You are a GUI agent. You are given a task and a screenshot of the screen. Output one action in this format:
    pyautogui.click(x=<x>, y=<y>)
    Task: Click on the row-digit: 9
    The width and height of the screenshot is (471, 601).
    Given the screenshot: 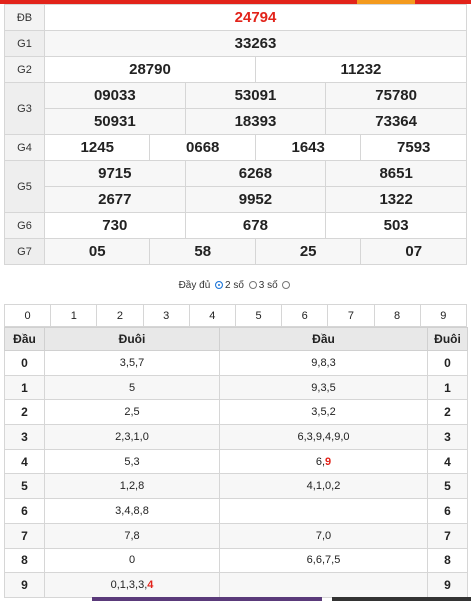 What is the action you would take?
    pyautogui.click(x=24, y=585)
    